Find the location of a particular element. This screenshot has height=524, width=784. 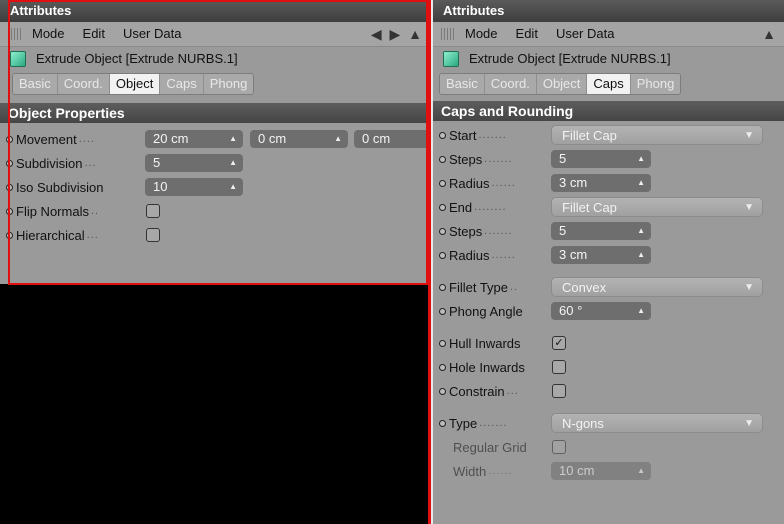

movement-z-field: 0 cm is located at coordinates (392, 139).